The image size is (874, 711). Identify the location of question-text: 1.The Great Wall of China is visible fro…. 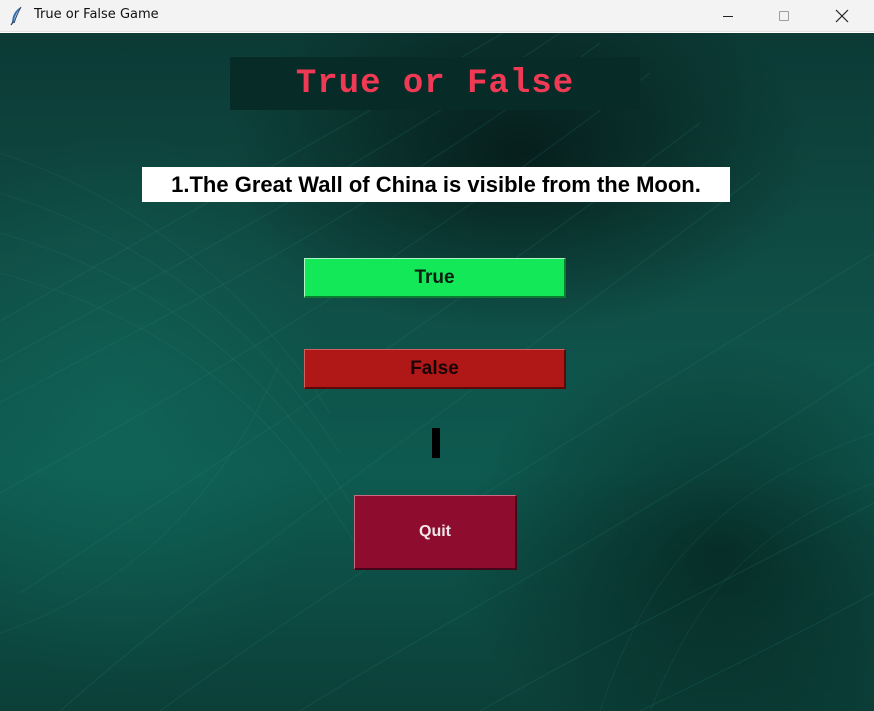
(436, 184).